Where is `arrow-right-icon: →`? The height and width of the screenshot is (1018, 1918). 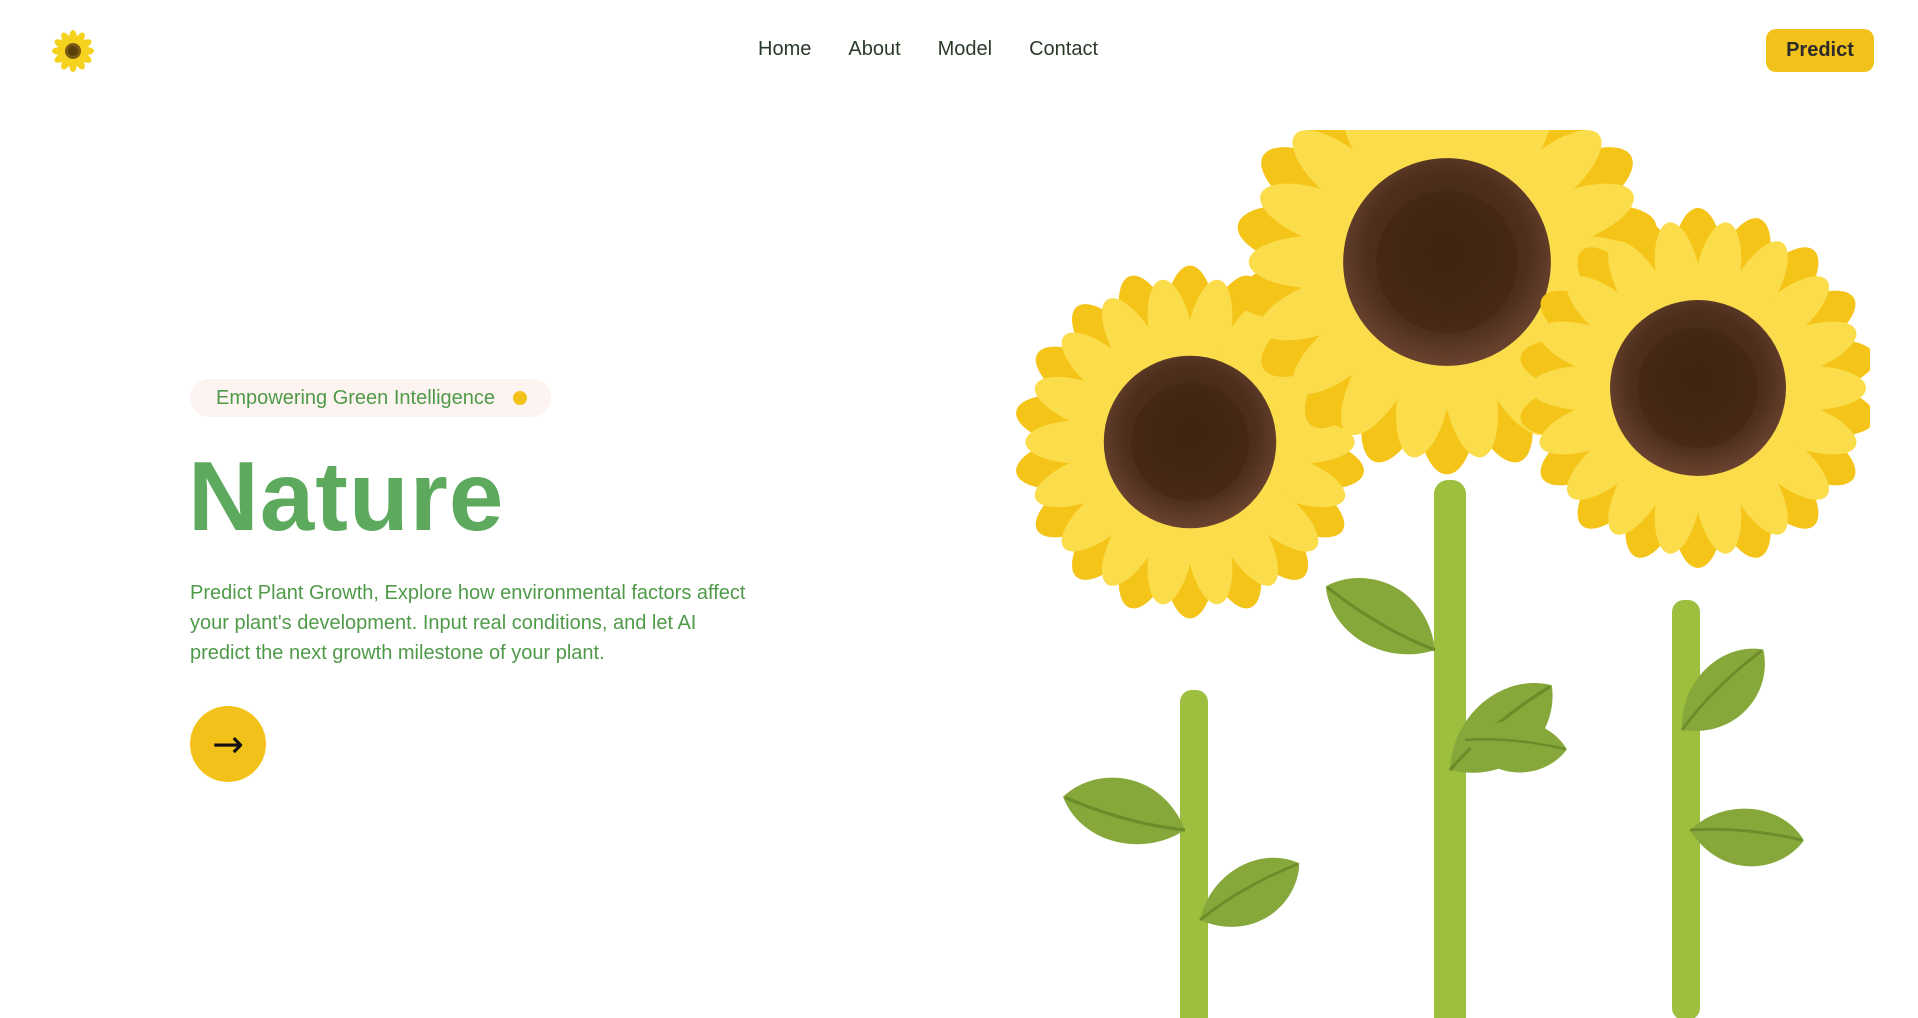 arrow-right-icon: → is located at coordinates (228, 744).